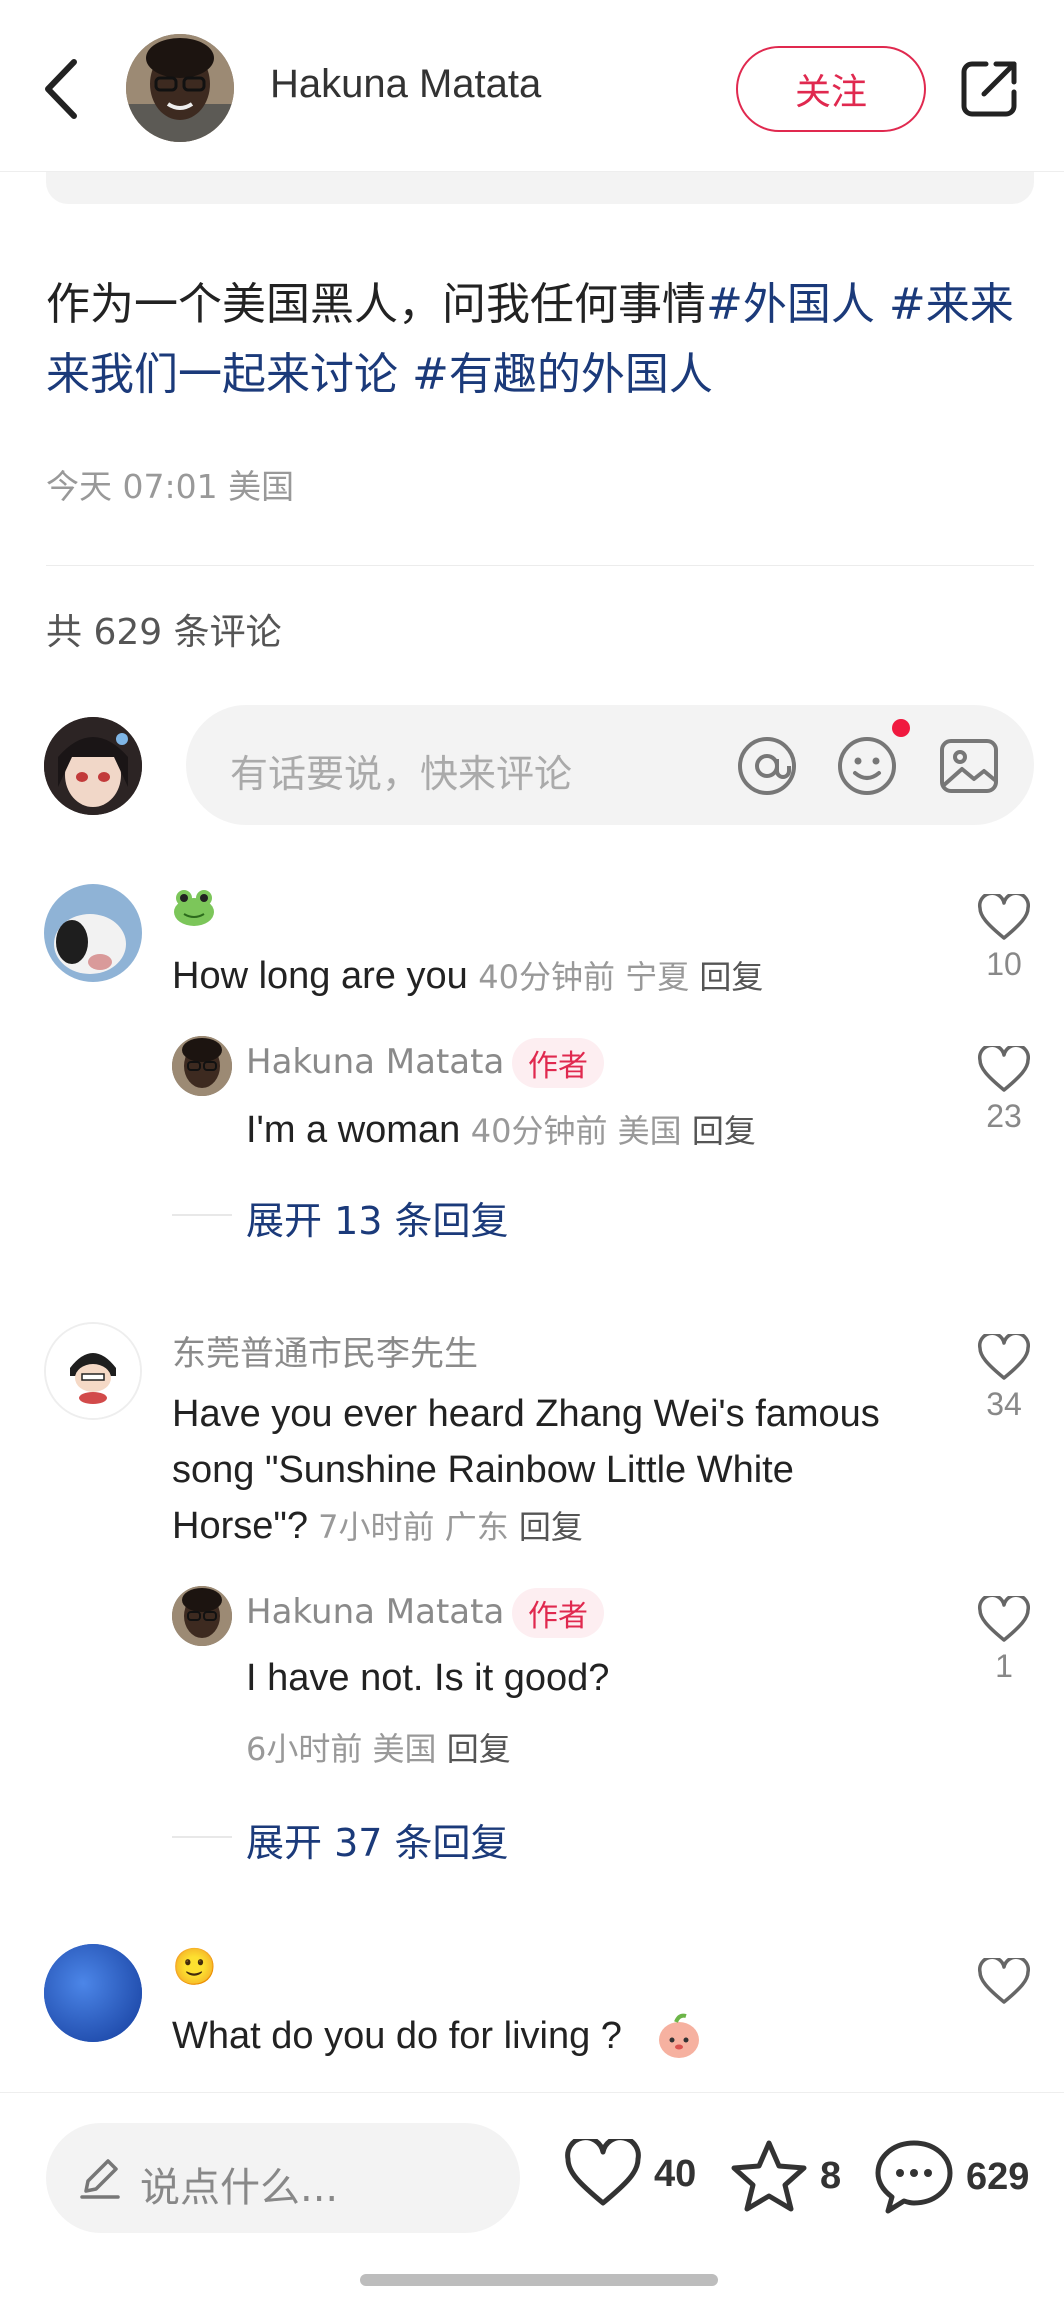  Describe the element at coordinates (483, 1470) in the screenshot. I see `comment-text-line: song "Sunshine Rainbow Little White` at that location.